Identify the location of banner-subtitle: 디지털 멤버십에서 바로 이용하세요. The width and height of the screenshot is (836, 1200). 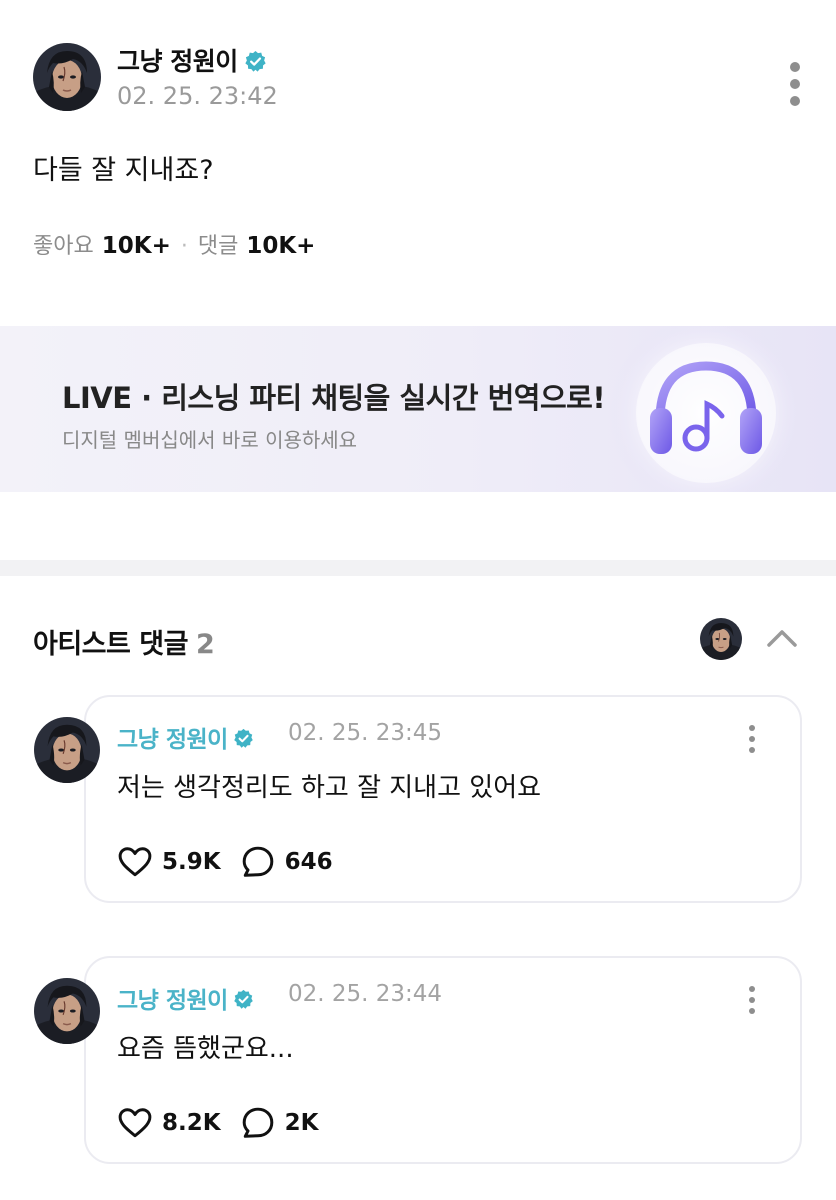
(210, 440).